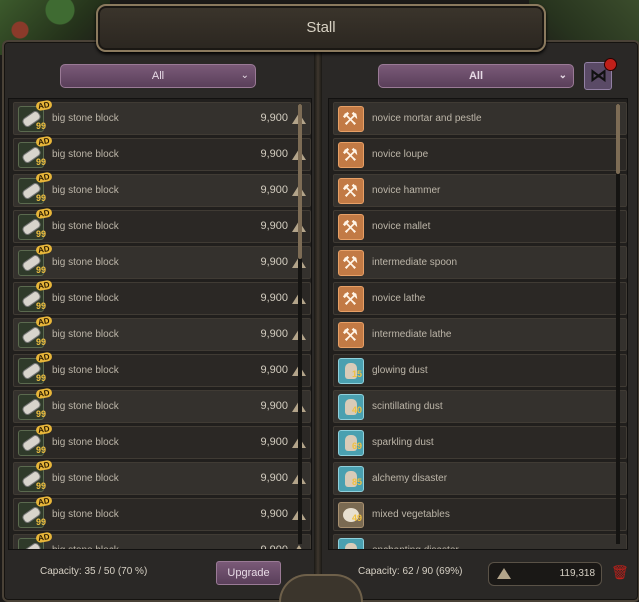 The width and height of the screenshot is (639, 602). I want to click on inventory-item-row: 15 glowing dust, so click(480, 370).